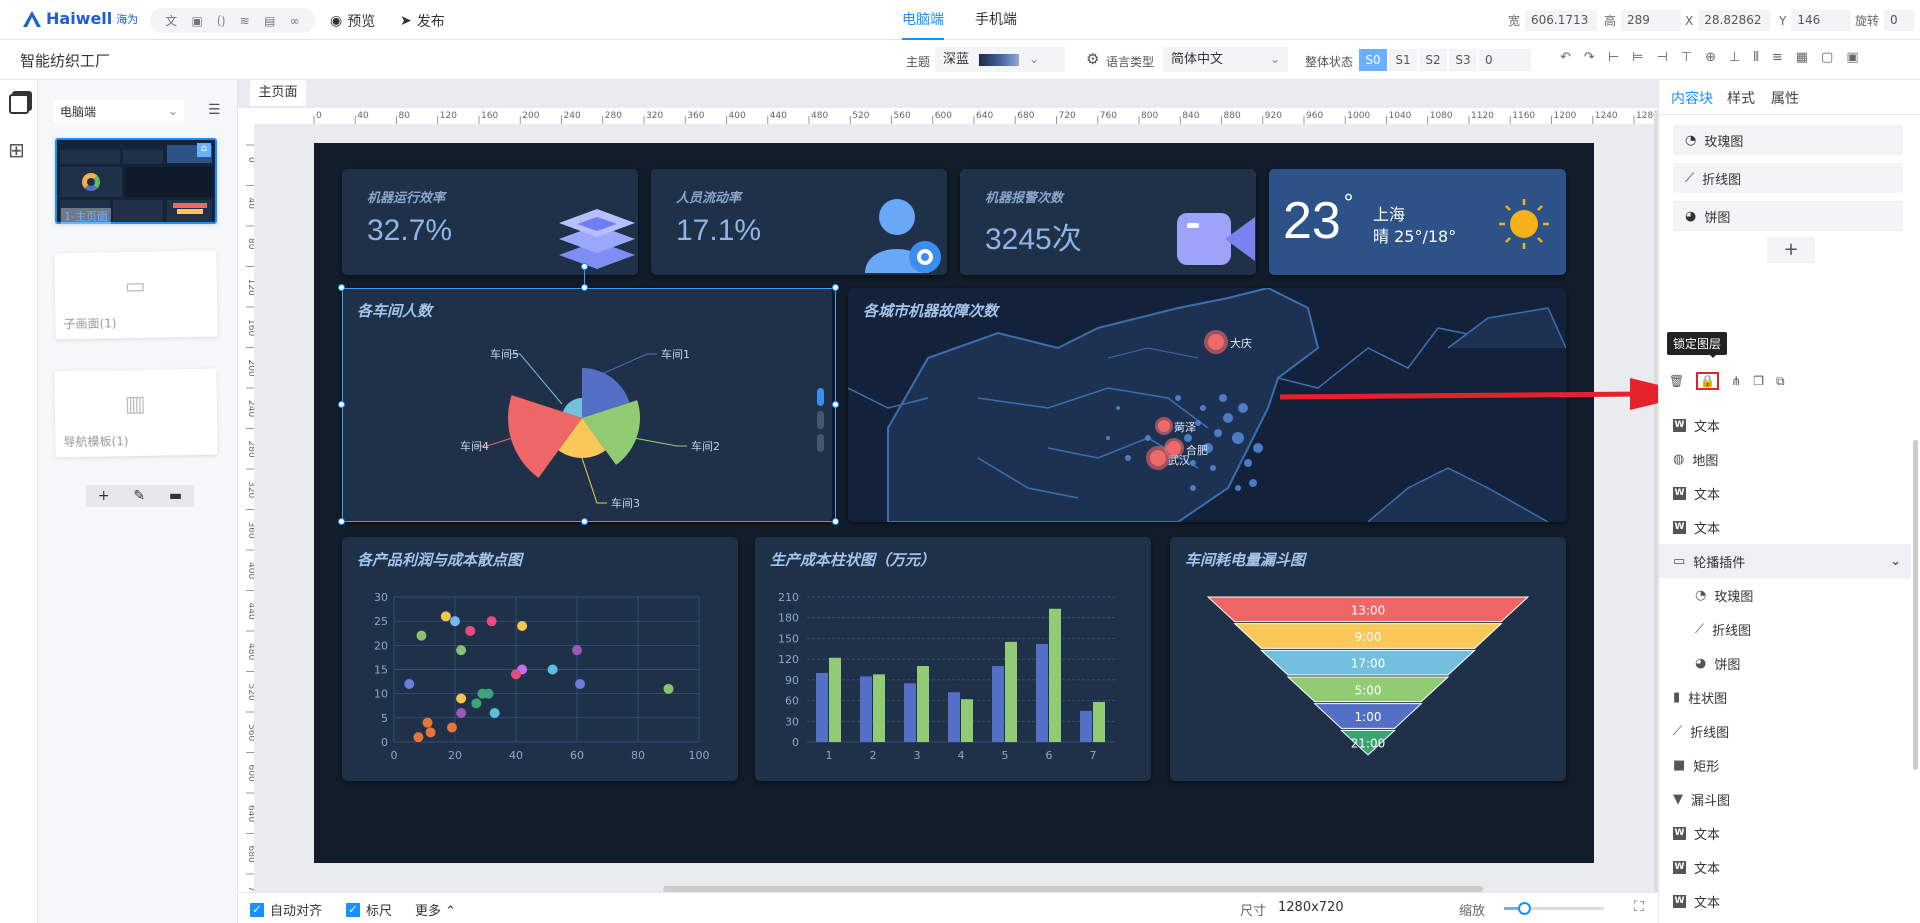 This screenshot has height=923, width=1920. Describe the element at coordinates (1785, 98) in the screenshot. I see `tab-props: 属性` at that location.